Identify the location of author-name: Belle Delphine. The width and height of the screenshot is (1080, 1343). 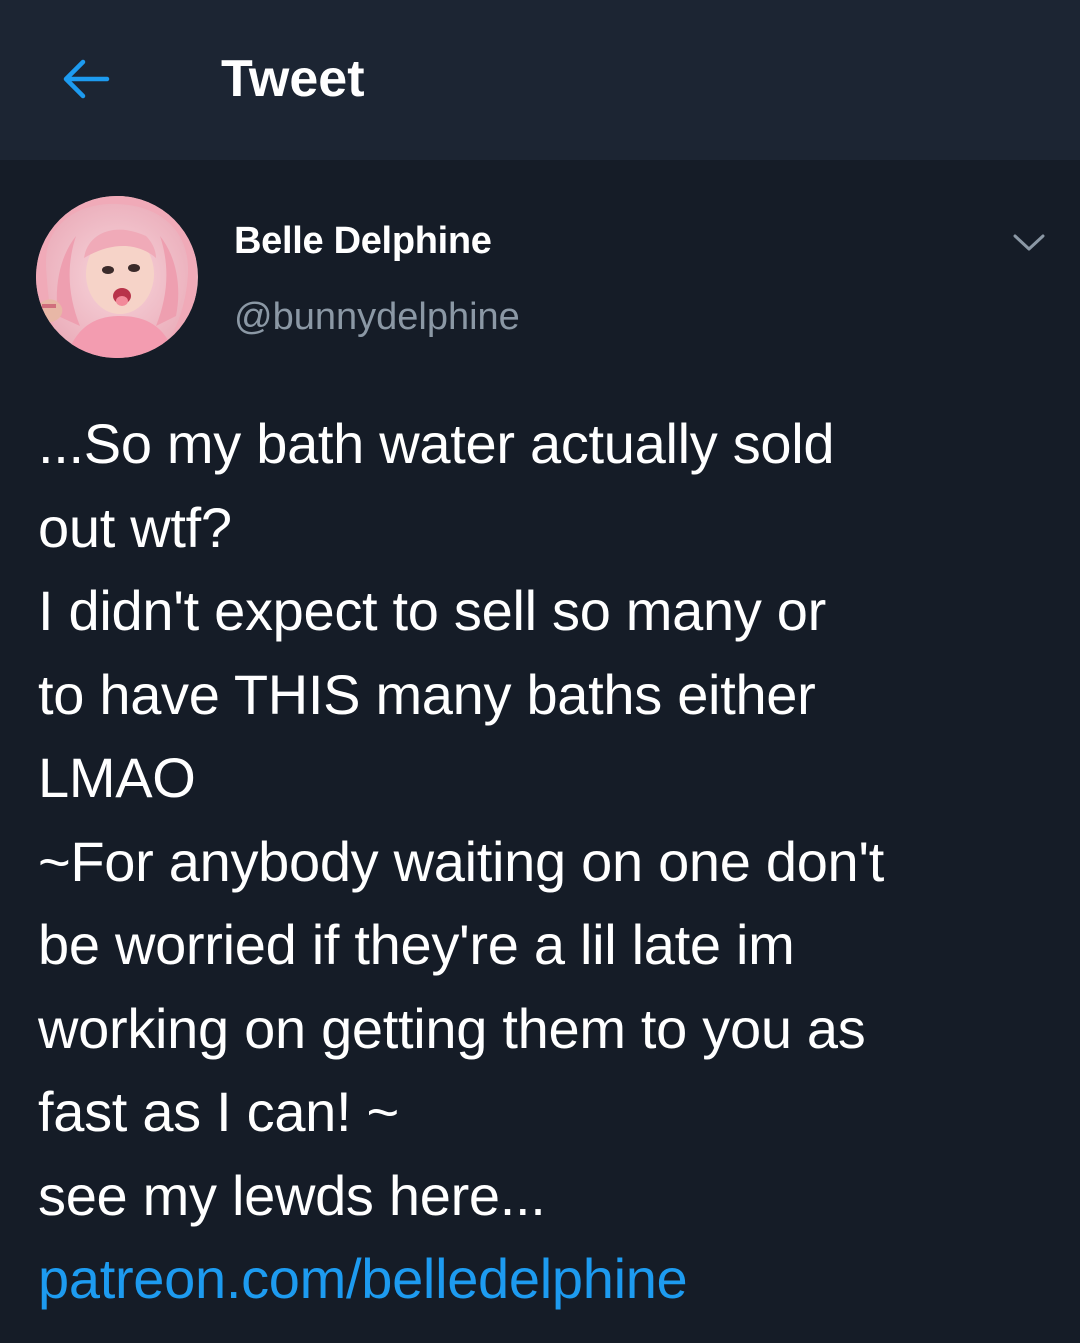
(363, 241).